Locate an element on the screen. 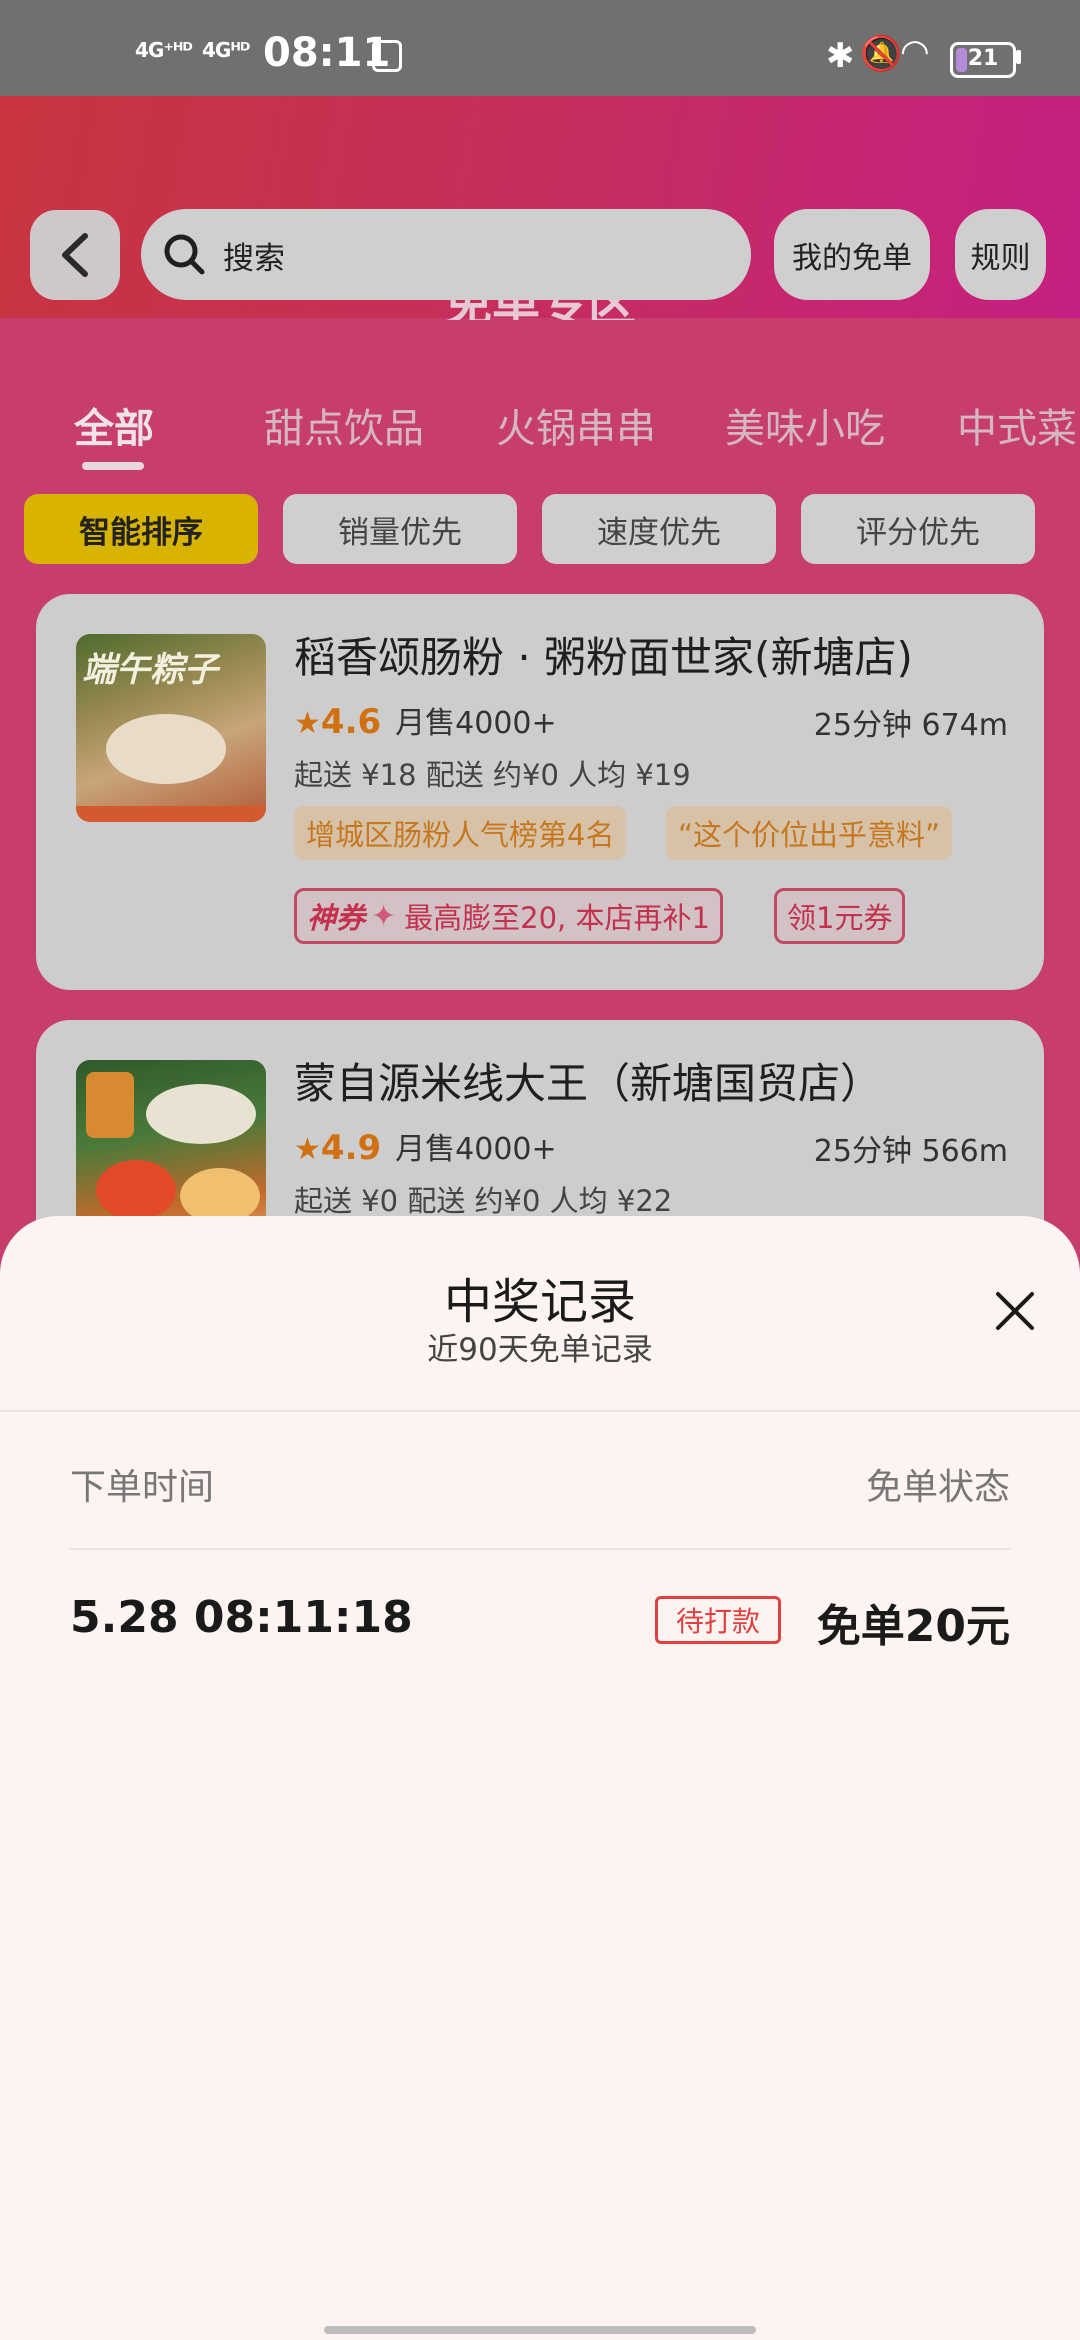 This screenshot has height=2340, width=1080. battery-icon: 21 is located at coordinates (983, 60).